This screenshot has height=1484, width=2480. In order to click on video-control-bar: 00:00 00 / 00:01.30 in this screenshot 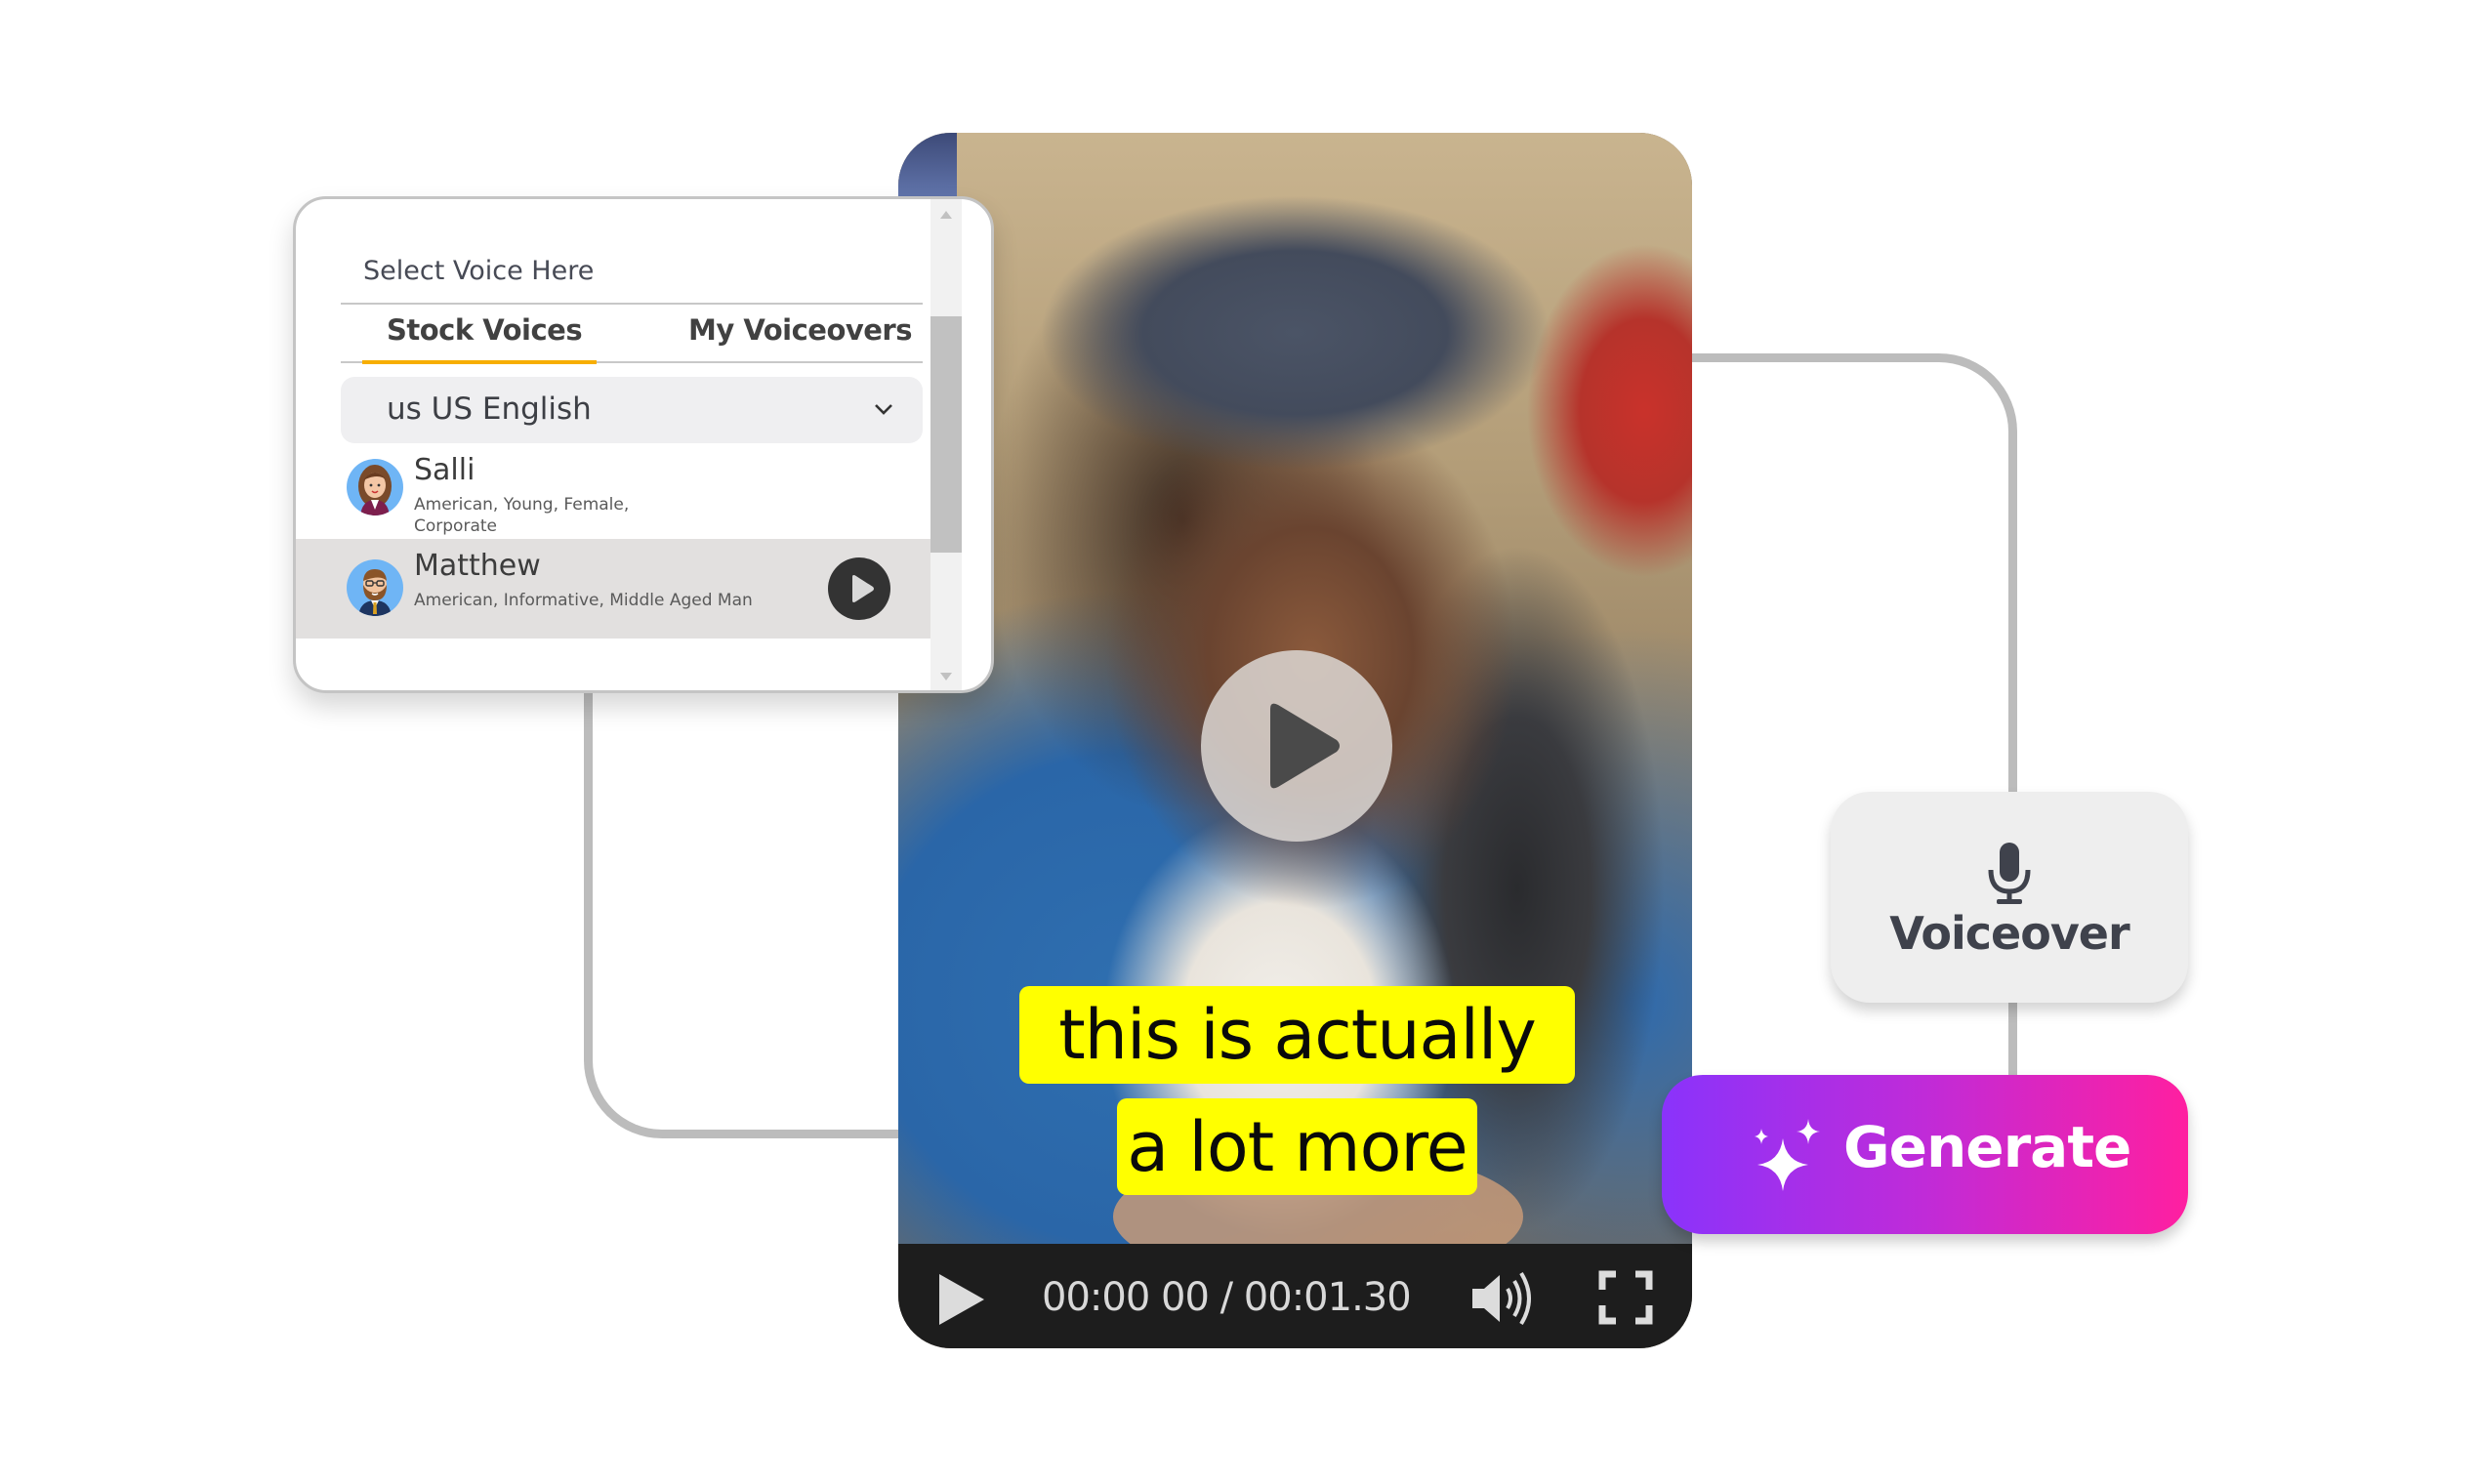, I will do `click(1295, 1296)`.